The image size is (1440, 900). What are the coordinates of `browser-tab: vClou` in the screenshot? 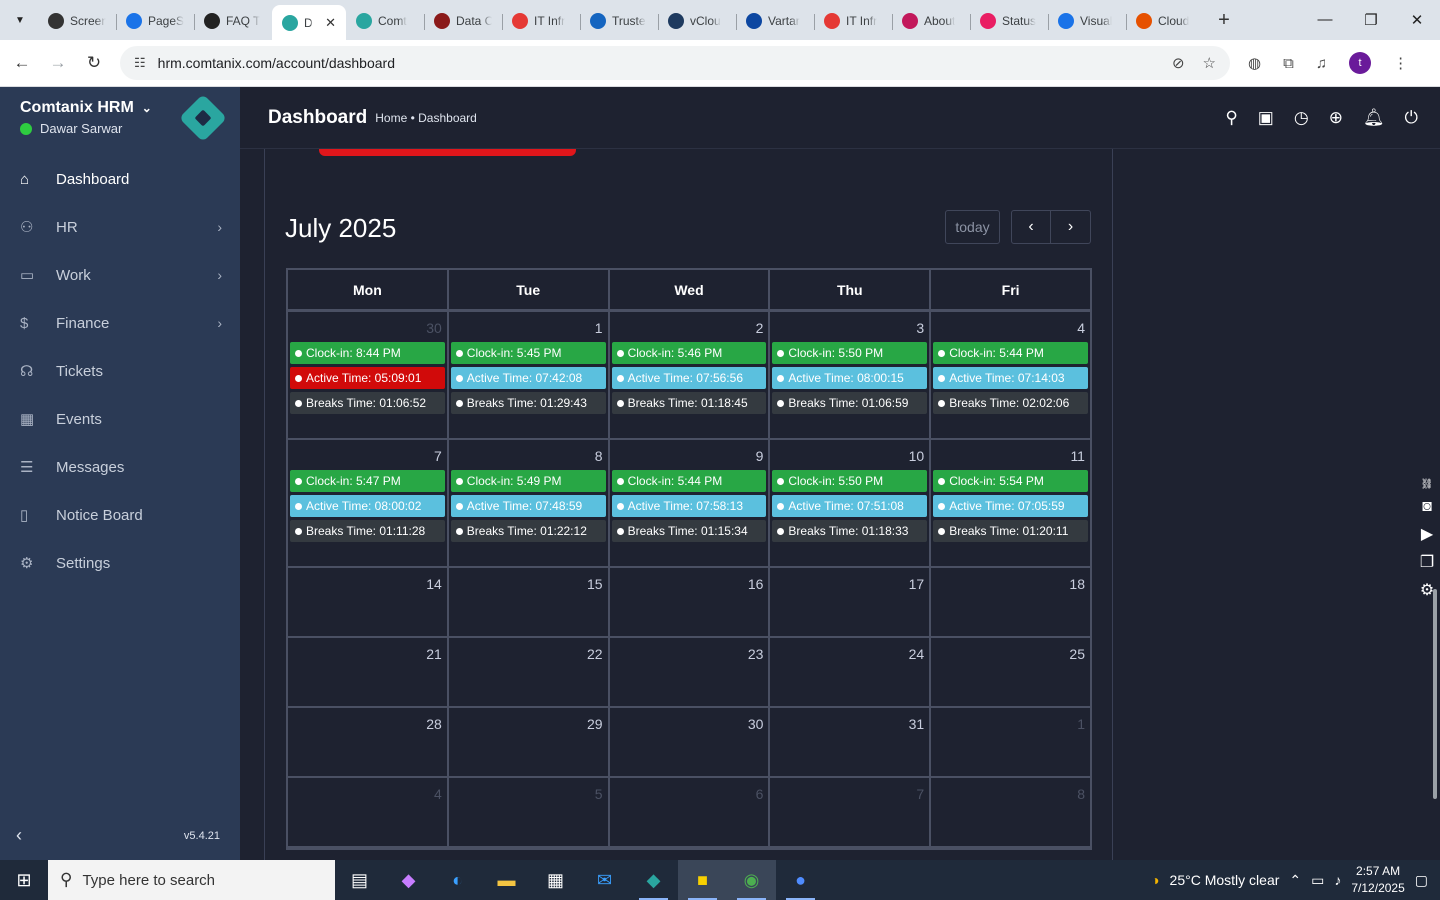 It's located at (697, 21).